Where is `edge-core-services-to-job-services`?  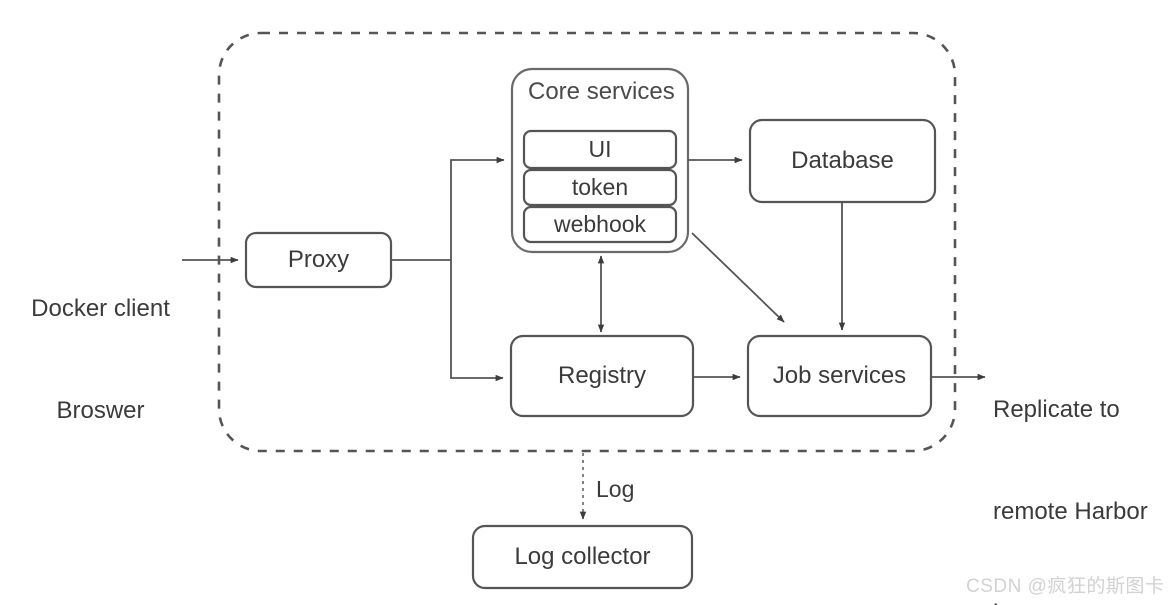
edge-core-services-to-job-services is located at coordinates (738, 277).